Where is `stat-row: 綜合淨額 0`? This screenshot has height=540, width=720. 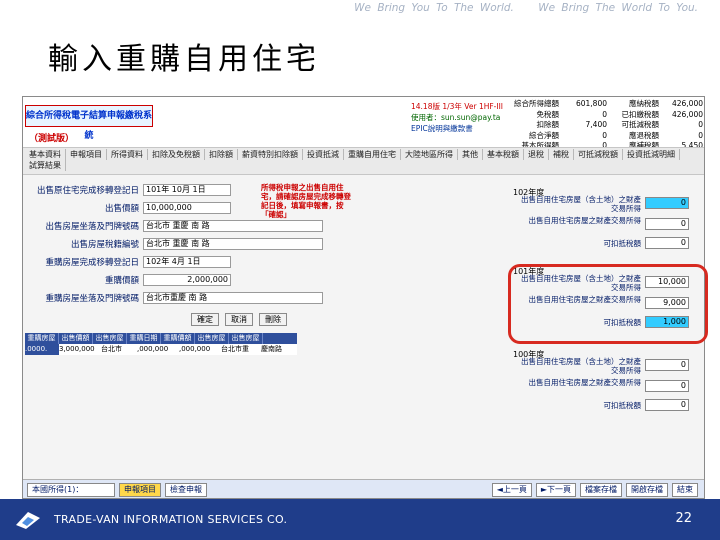 stat-row: 綜合淨額 0 is located at coordinates (559, 136).